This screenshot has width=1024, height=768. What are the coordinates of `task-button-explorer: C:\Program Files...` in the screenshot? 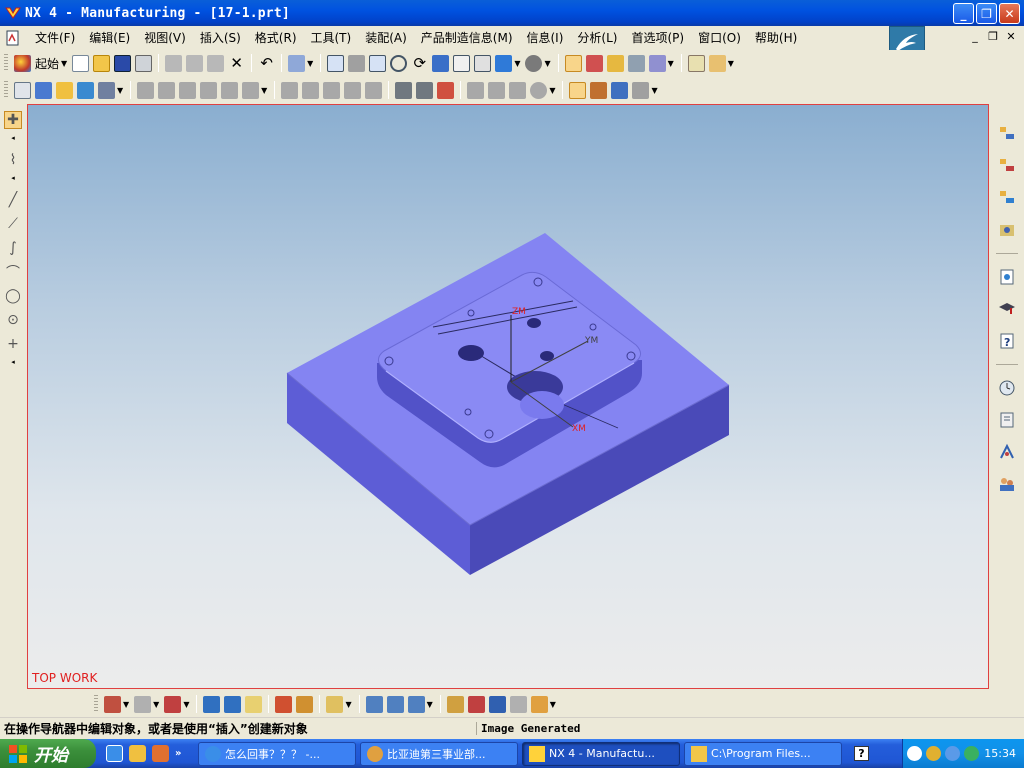 It's located at (763, 753).